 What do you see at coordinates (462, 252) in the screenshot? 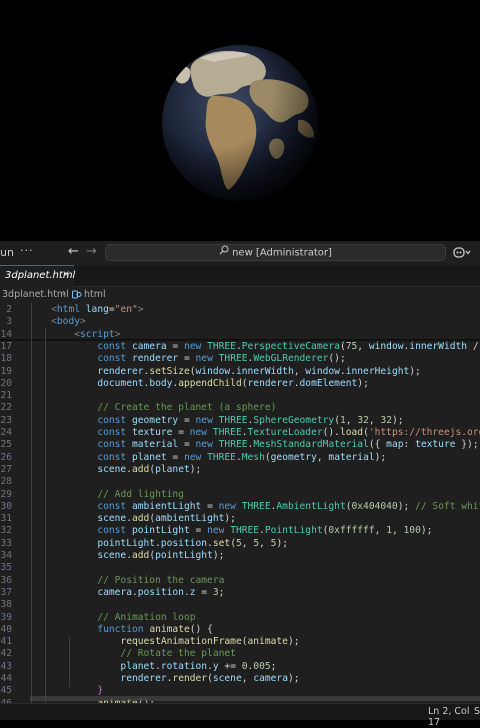
I see `copilot-icon` at bounding box center [462, 252].